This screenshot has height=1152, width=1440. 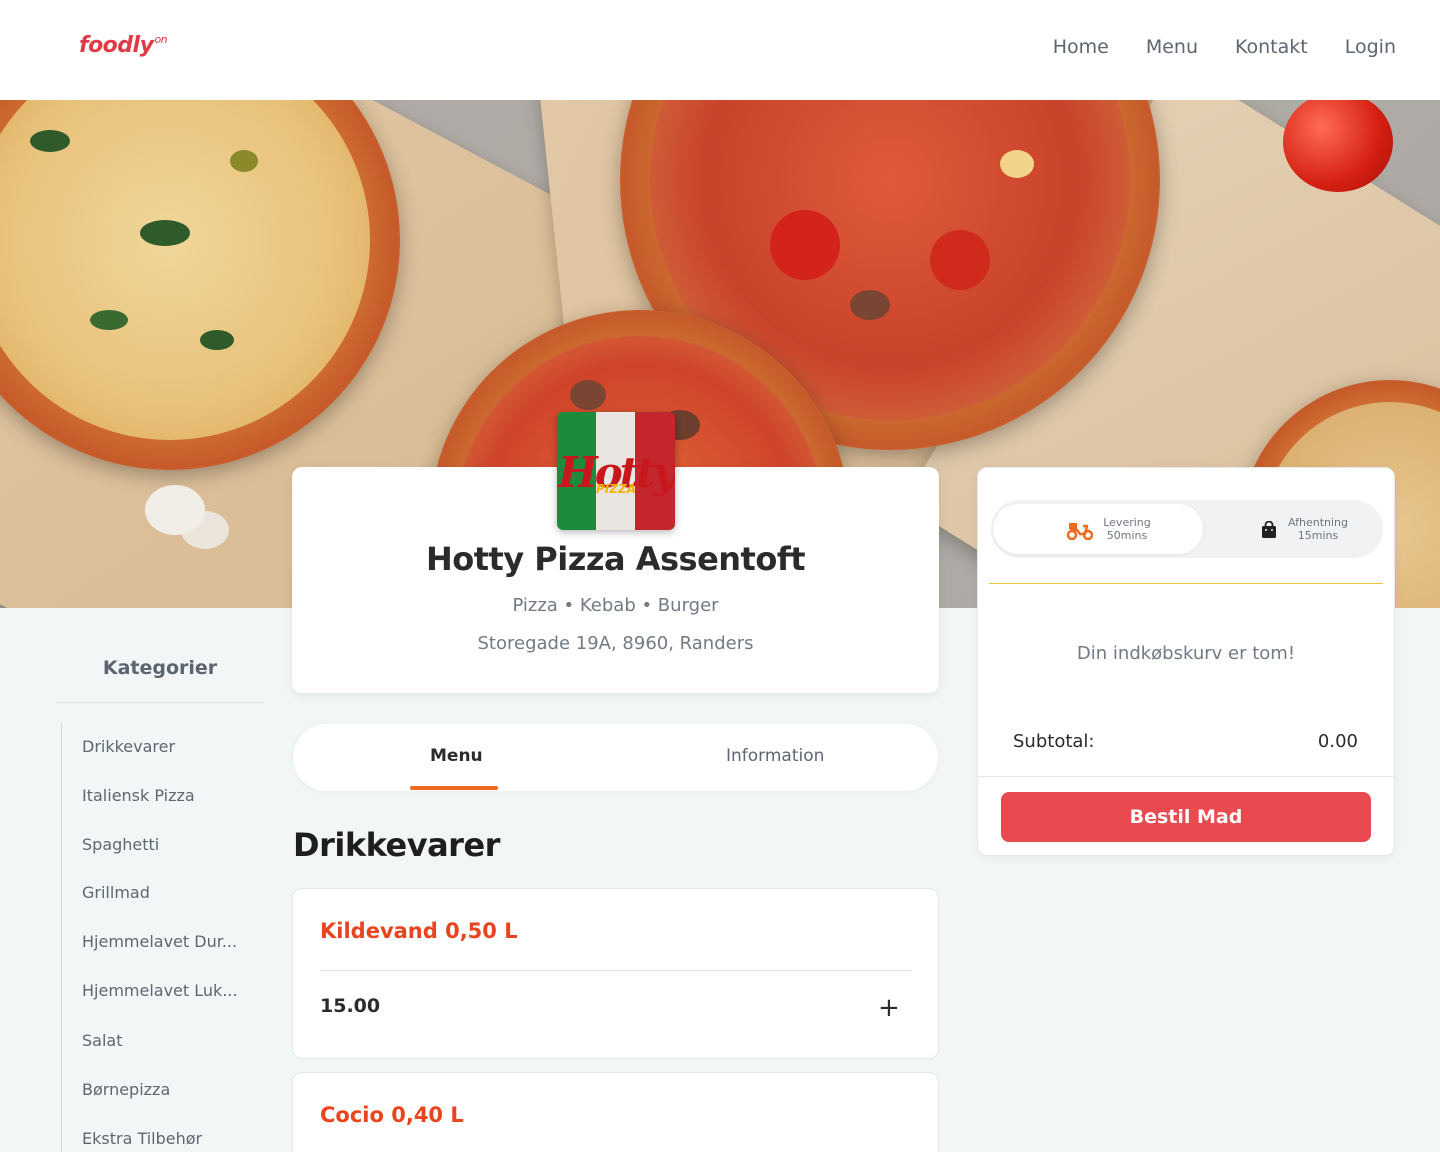 I want to click on restaurant-logo: Hotty PIZZA, so click(x=616, y=471).